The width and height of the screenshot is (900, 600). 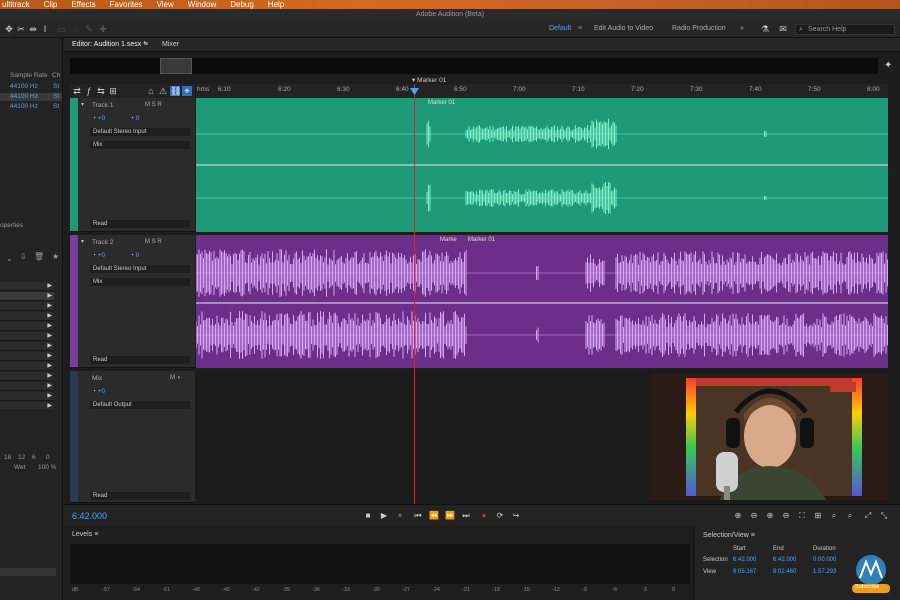 What do you see at coordinates (151, 91) in the screenshot?
I see `snap-icon: ⌂` at bounding box center [151, 91].